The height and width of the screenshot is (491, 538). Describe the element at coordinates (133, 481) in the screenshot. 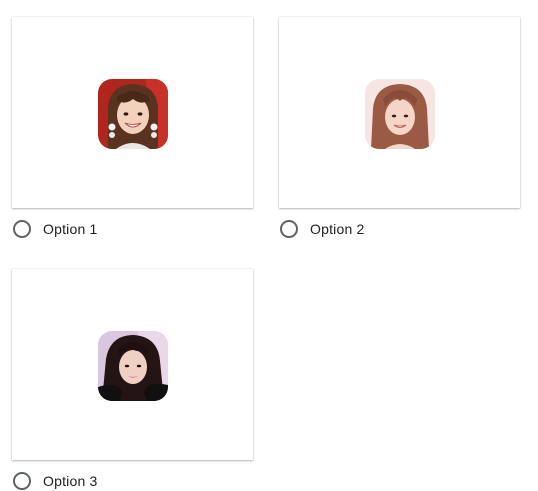

I see `option-radio-row: Option 3` at that location.